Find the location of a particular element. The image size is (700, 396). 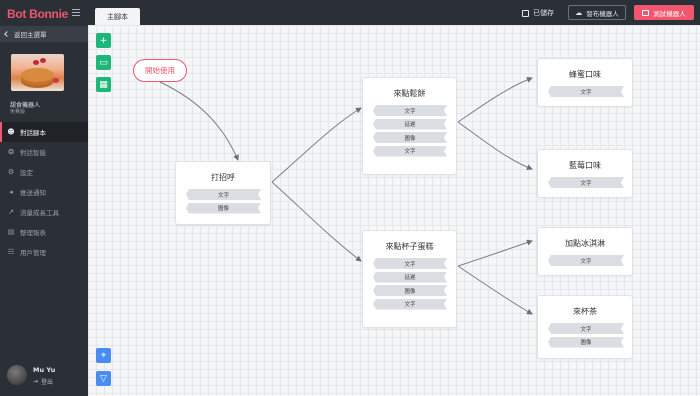

user-name: Mu Yu is located at coordinates (44, 370).